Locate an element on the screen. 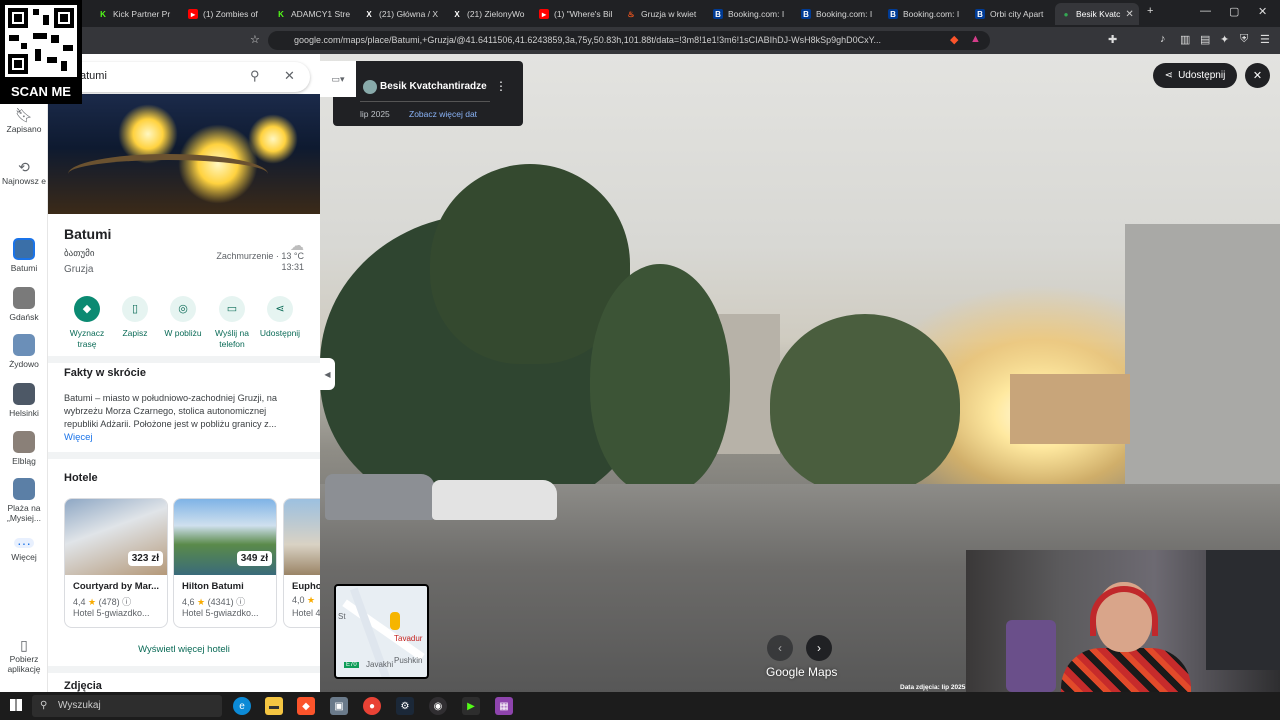 Image resolution: width=1280 pixels, height=720 pixels. edge-icon: e is located at coordinates (242, 706).